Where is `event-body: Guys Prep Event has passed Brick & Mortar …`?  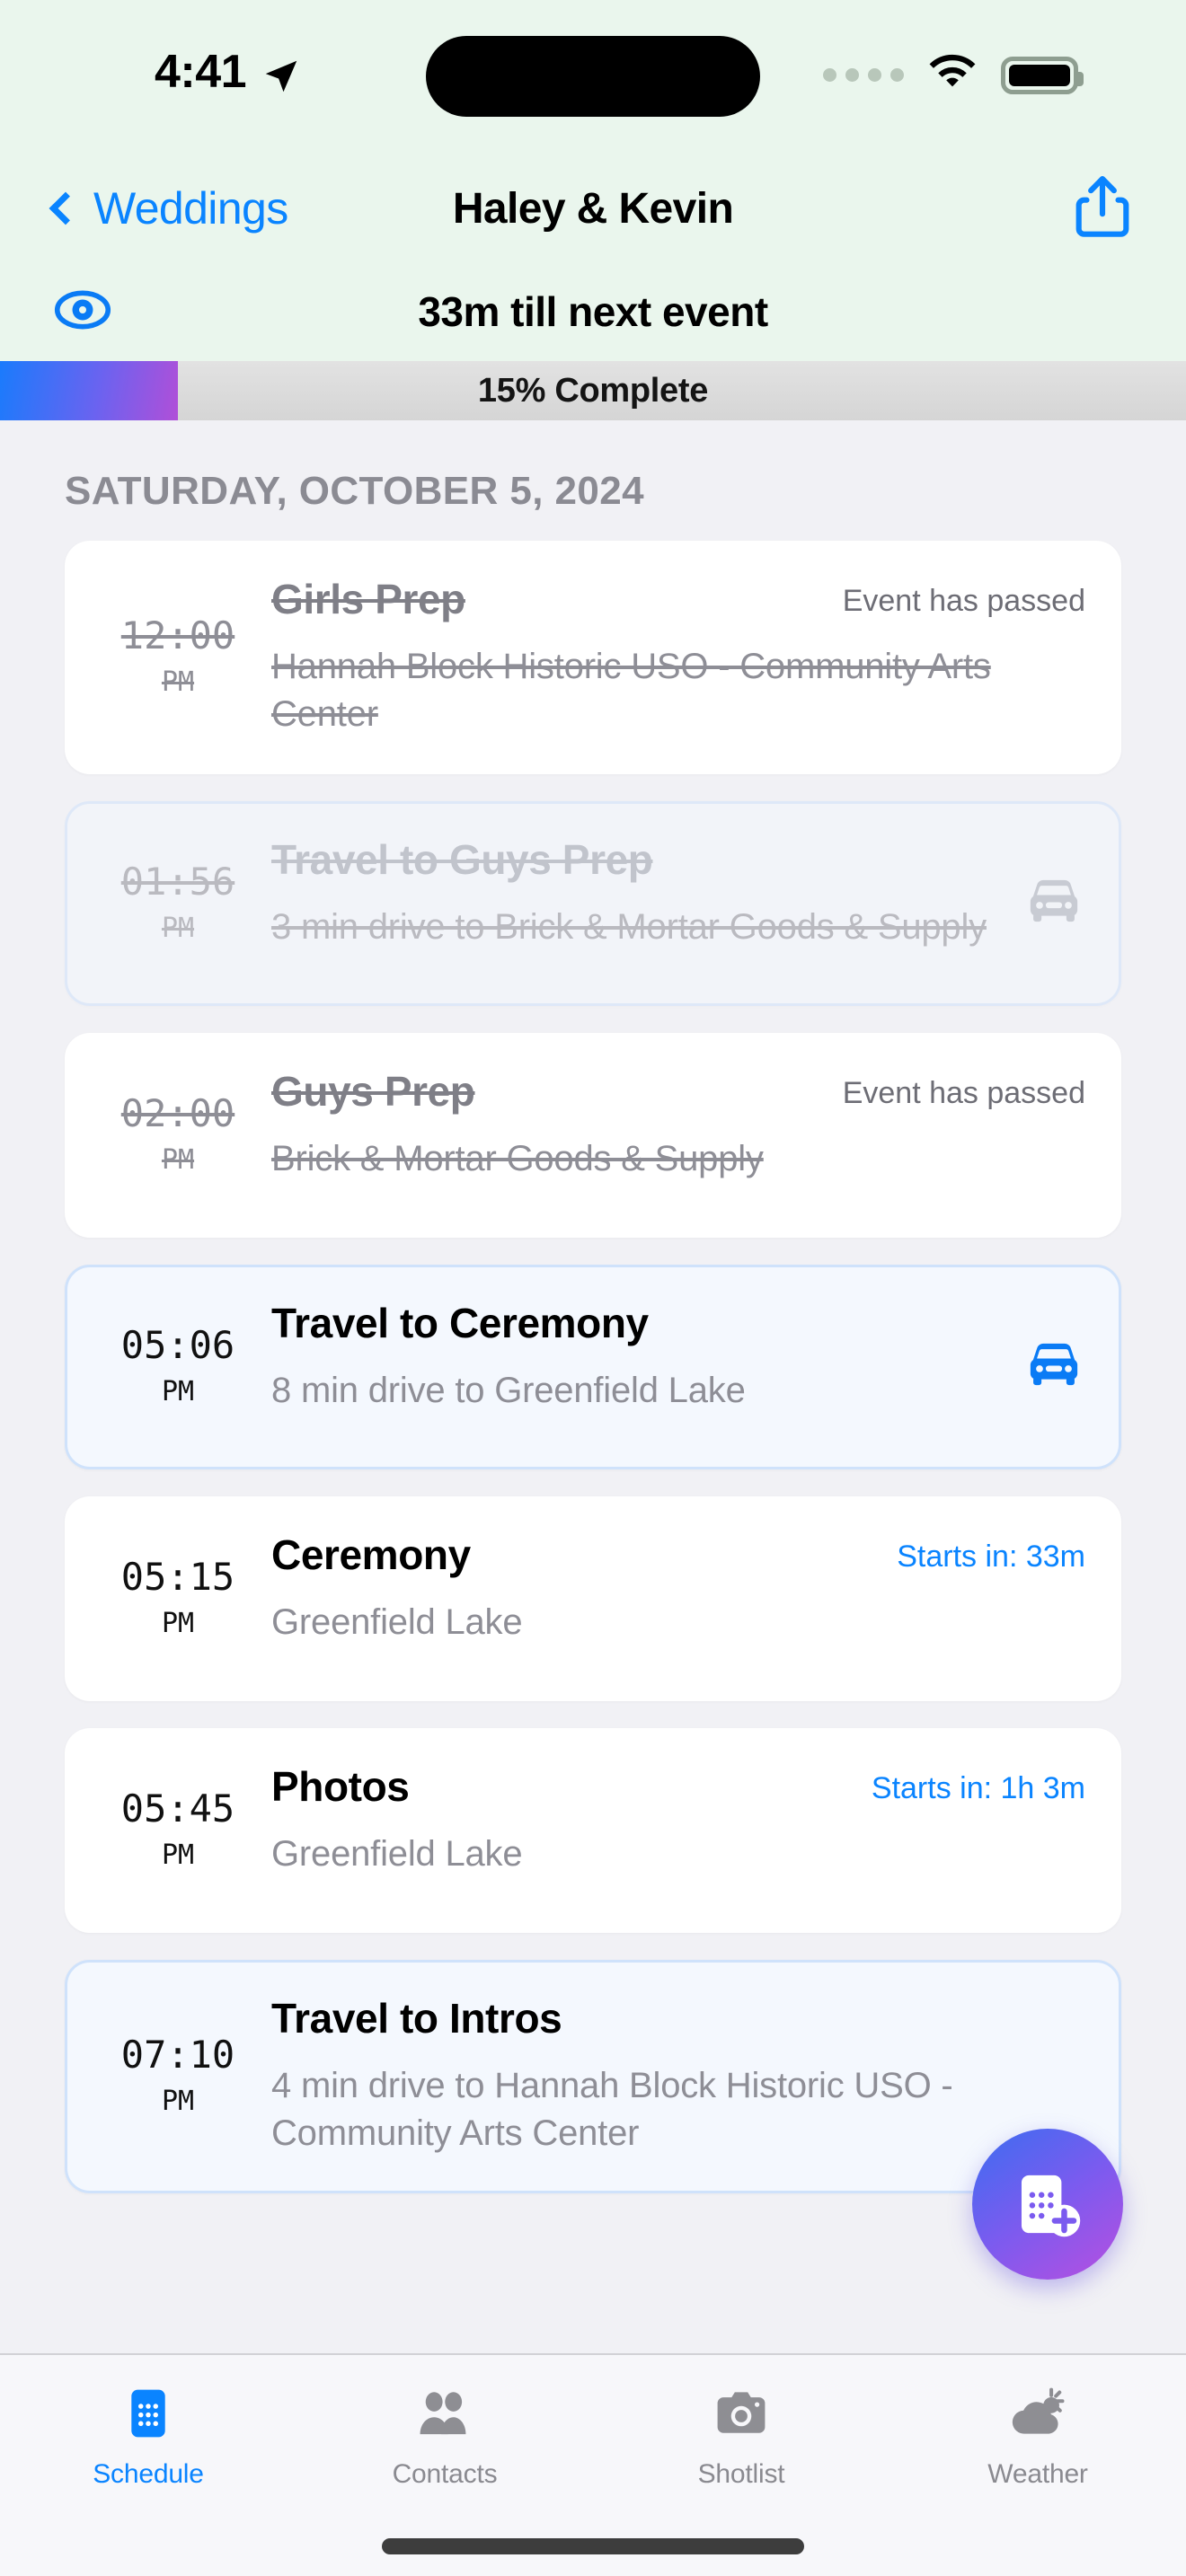
event-body: Guys Prep Event has passed Brick & Mortar … is located at coordinates (678, 1124).